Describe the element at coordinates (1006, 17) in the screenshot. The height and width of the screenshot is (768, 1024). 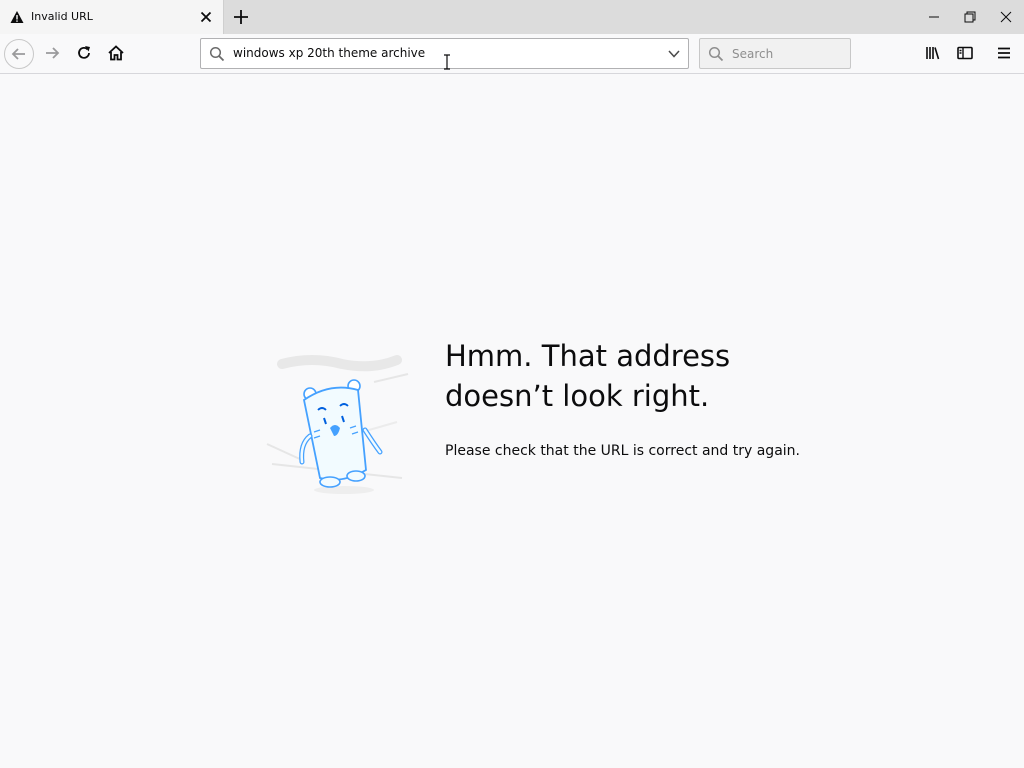
I see `close-window-icon` at that location.